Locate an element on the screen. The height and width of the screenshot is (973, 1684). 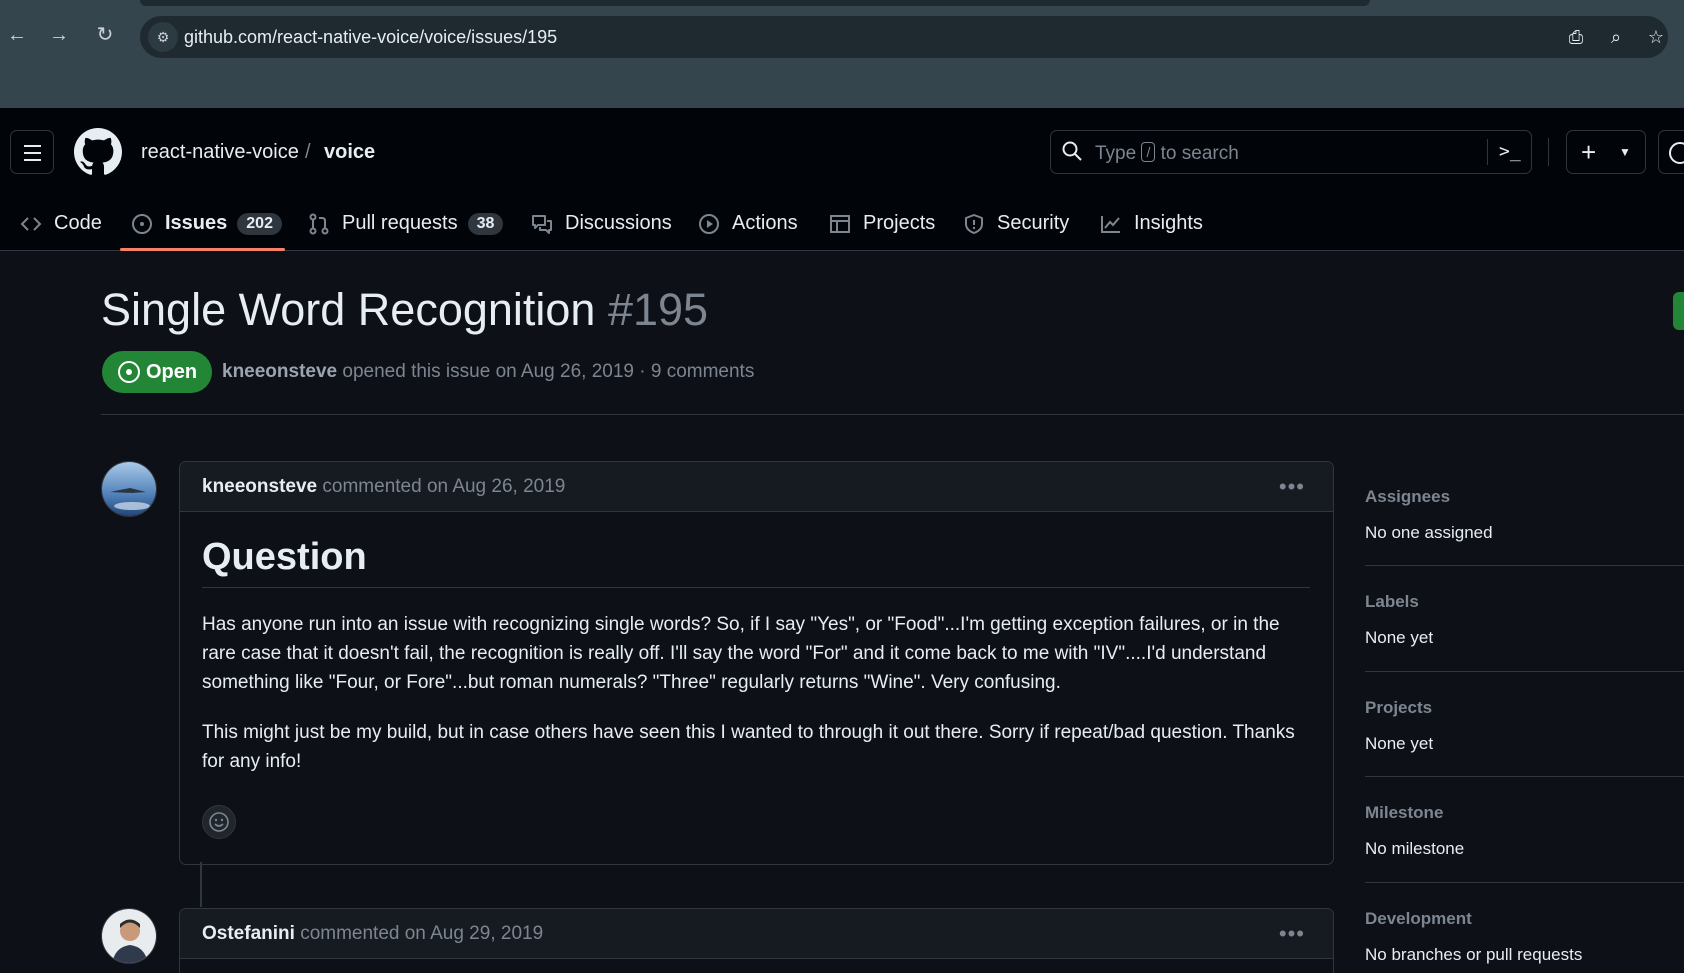
your-issues-button is located at coordinates (1671, 152).